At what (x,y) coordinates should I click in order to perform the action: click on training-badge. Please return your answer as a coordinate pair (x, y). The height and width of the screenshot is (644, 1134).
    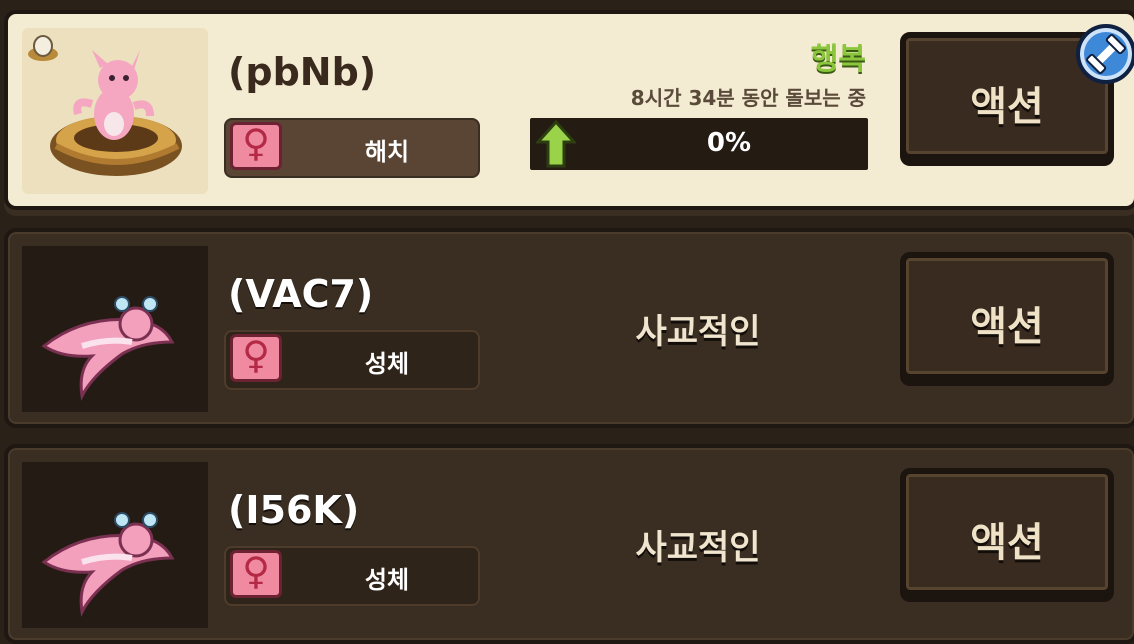
    Looking at the image, I should click on (1105, 54).